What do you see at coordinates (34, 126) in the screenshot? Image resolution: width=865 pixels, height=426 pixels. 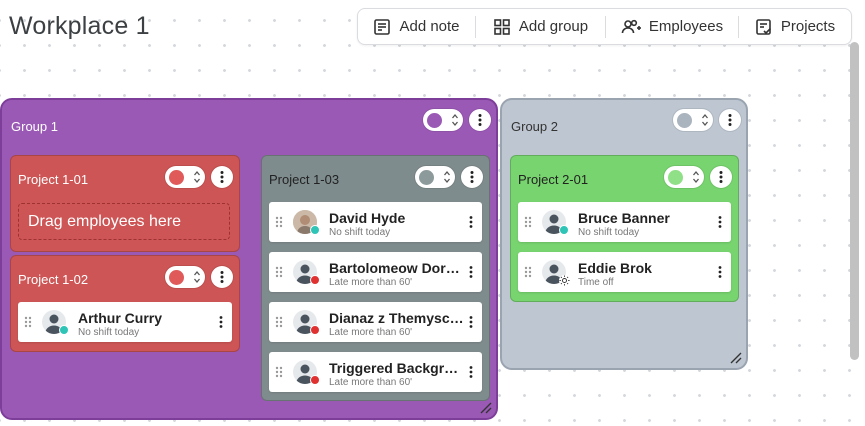 I see `group-title: Group 1` at bounding box center [34, 126].